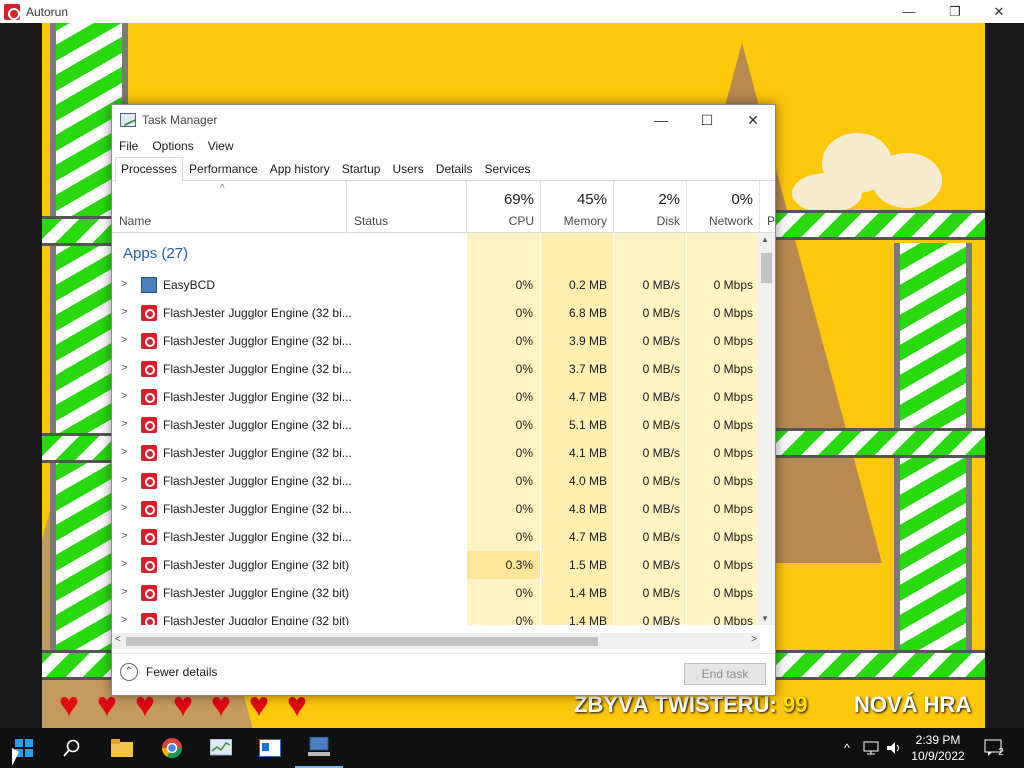 The image size is (1024, 768). What do you see at coordinates (270, 748) in the screenshot?
I see `window-app-button` at bounding box center [270, 748].